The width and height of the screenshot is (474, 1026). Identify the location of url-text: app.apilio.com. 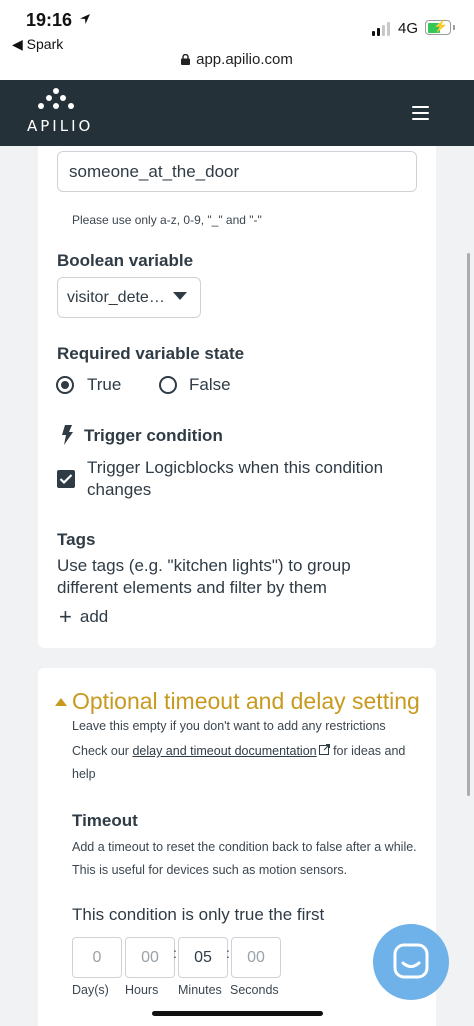
(244, 59).